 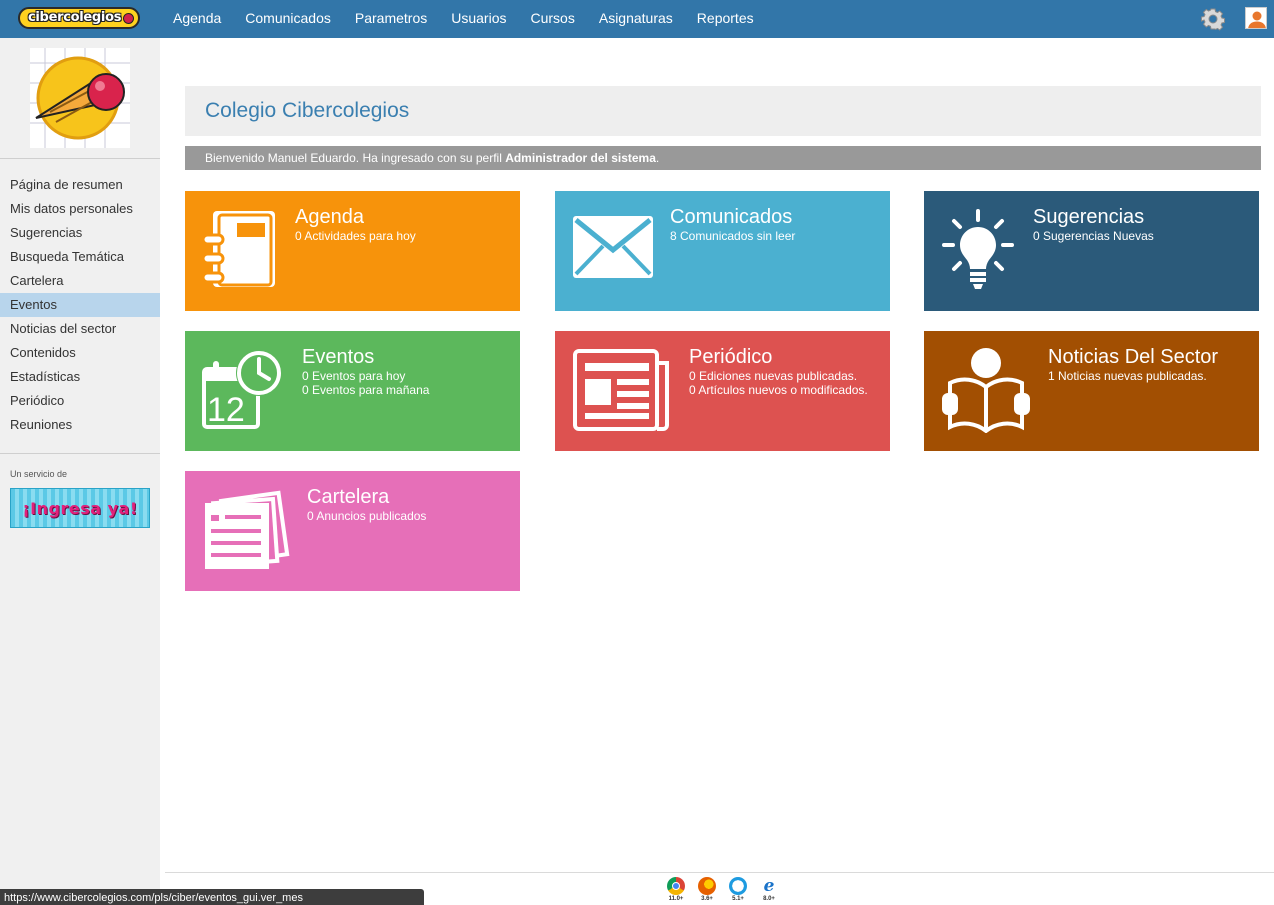 I want to click on browser-safari: 5.1+, so click(x=738, y=890).